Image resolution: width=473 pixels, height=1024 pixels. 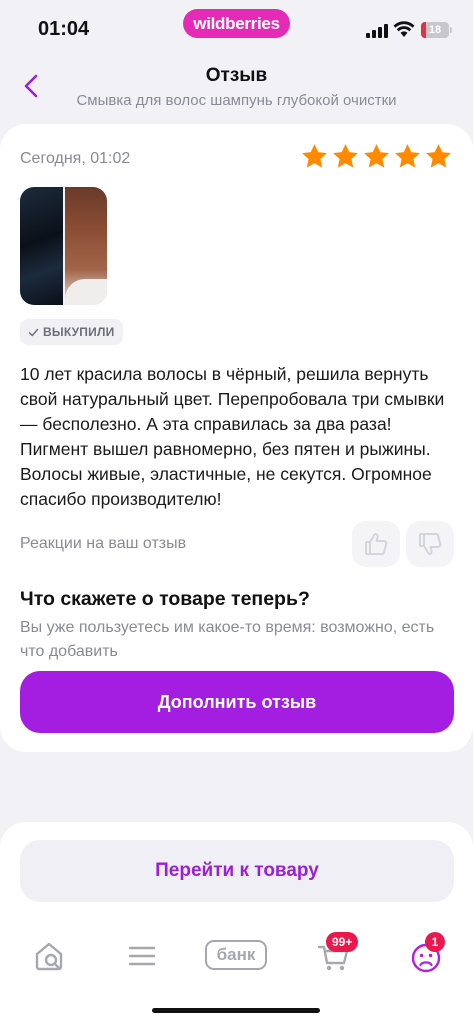 I want to click on cellular-signal-icon, so click(x=377, y=31).